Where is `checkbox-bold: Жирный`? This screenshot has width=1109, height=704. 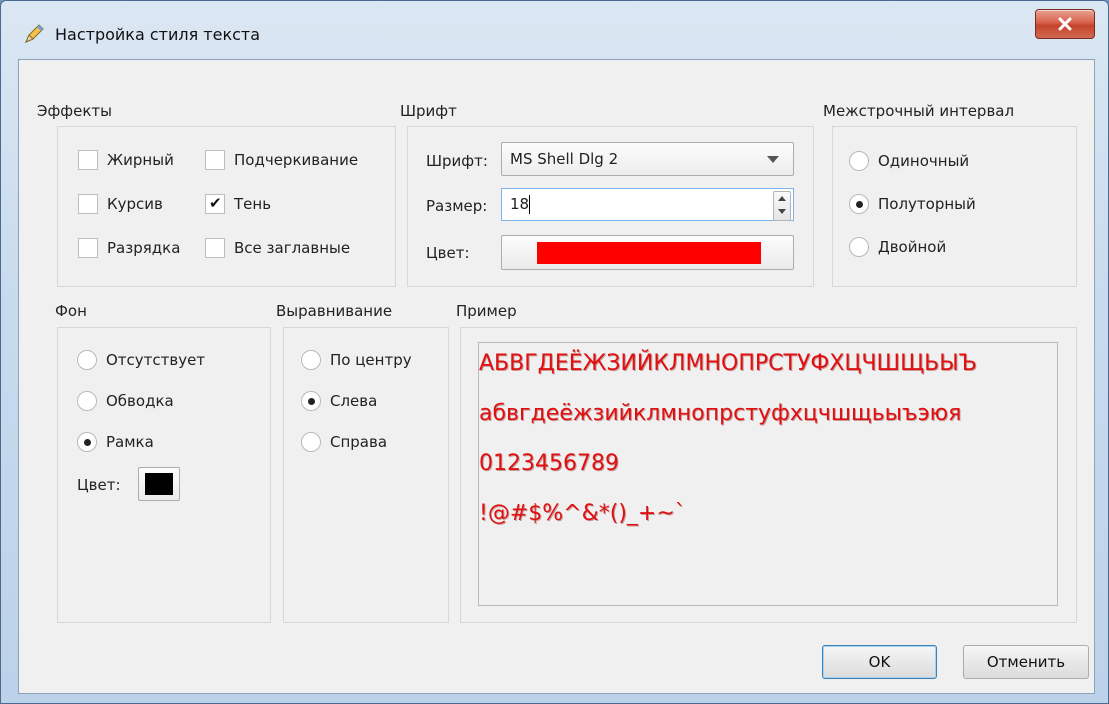 checkbox-bold: Жирный is located at coordinates (126, 160).